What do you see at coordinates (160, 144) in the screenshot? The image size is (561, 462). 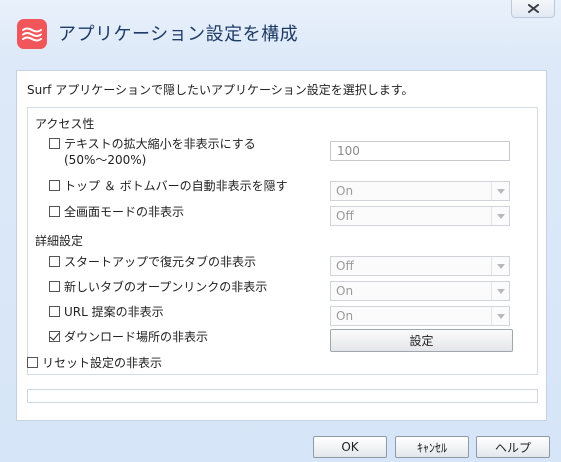 I see `option-label: テキストの拡大縮小を非表示にする` at bounding box center [160, 144].